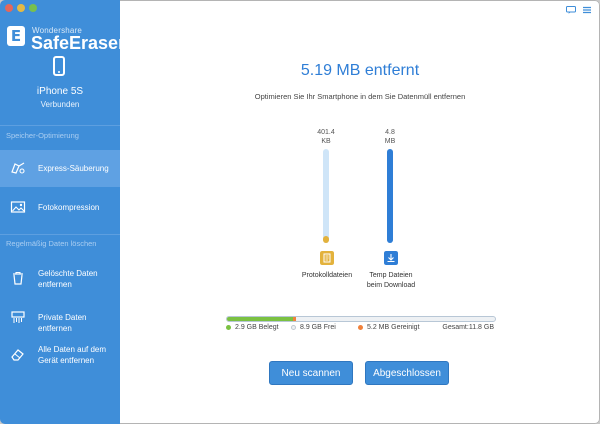  I want to click on legend-free-label: 8.9 GB Frei, so click(318, 327).